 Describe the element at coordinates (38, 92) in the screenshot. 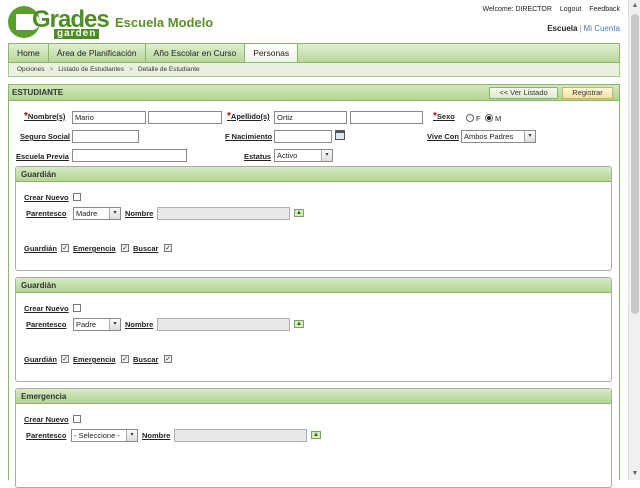

I see `panel-title: ESTUDIANTE` at that location.